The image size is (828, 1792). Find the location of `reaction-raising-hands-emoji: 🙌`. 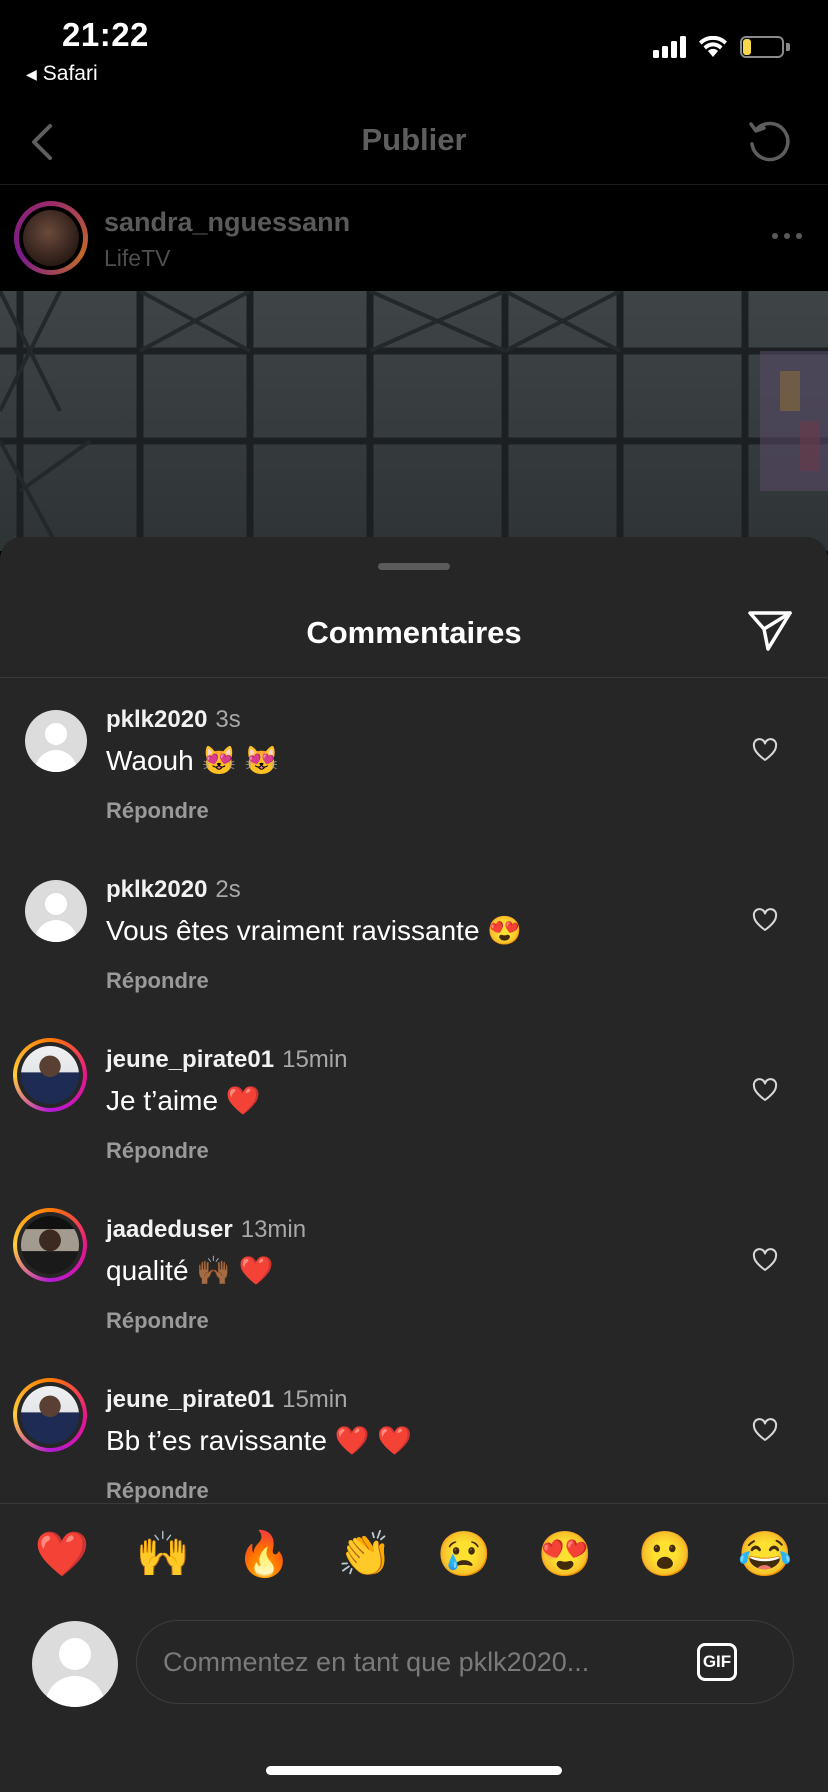

reaction-raising-hands-emoji: 🙌 is located at coordinates (163, 1555).